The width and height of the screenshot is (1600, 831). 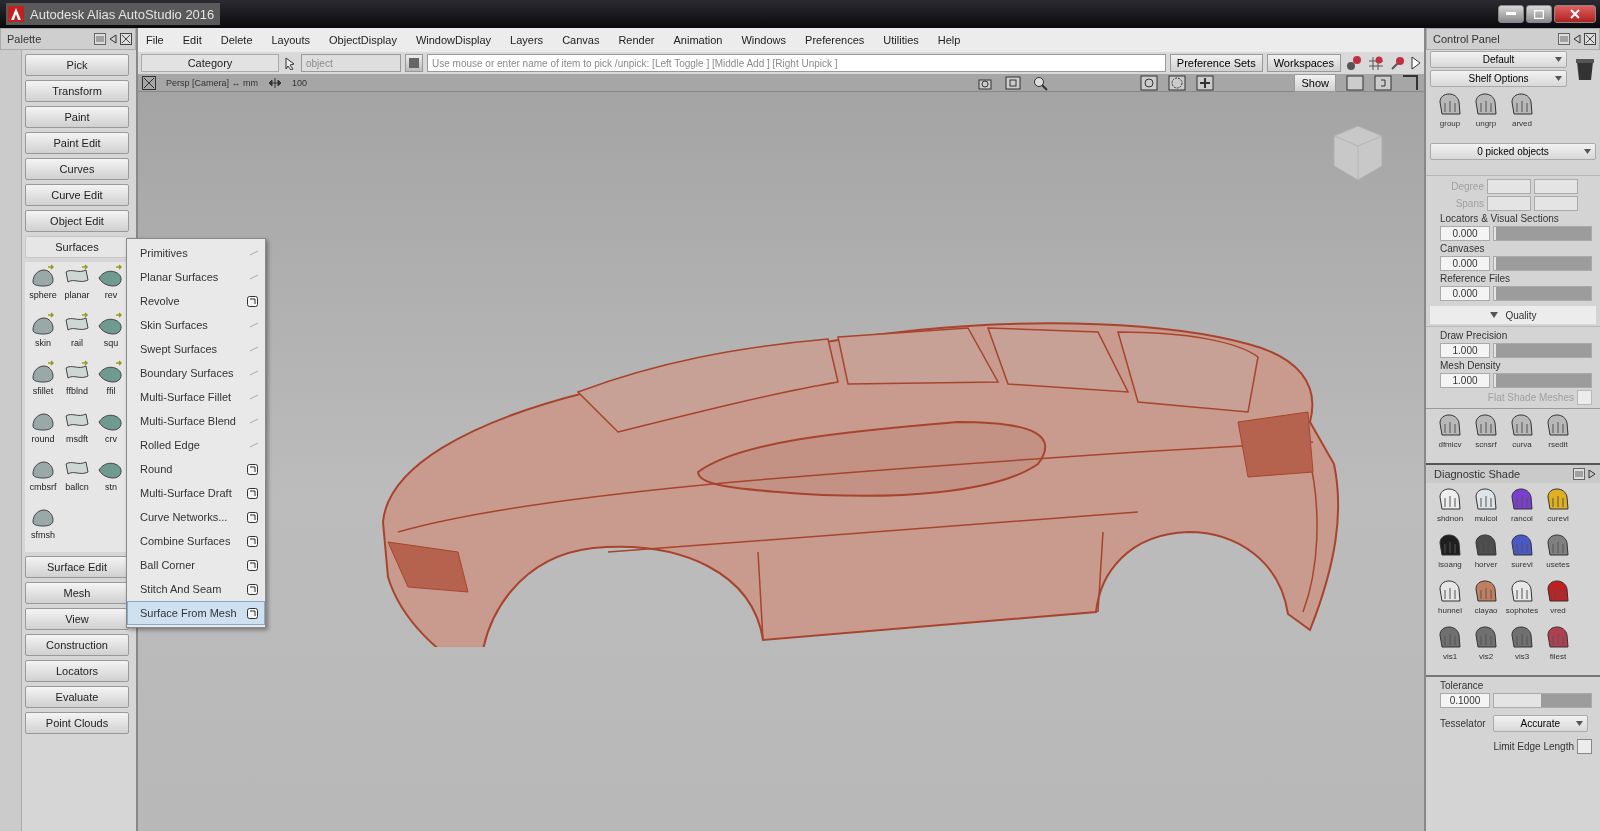 What do you see at coordinates (1486, 510) in the screenshot?
I see `shade-tool-button: mulcol` at bounding box center [1486, 510].